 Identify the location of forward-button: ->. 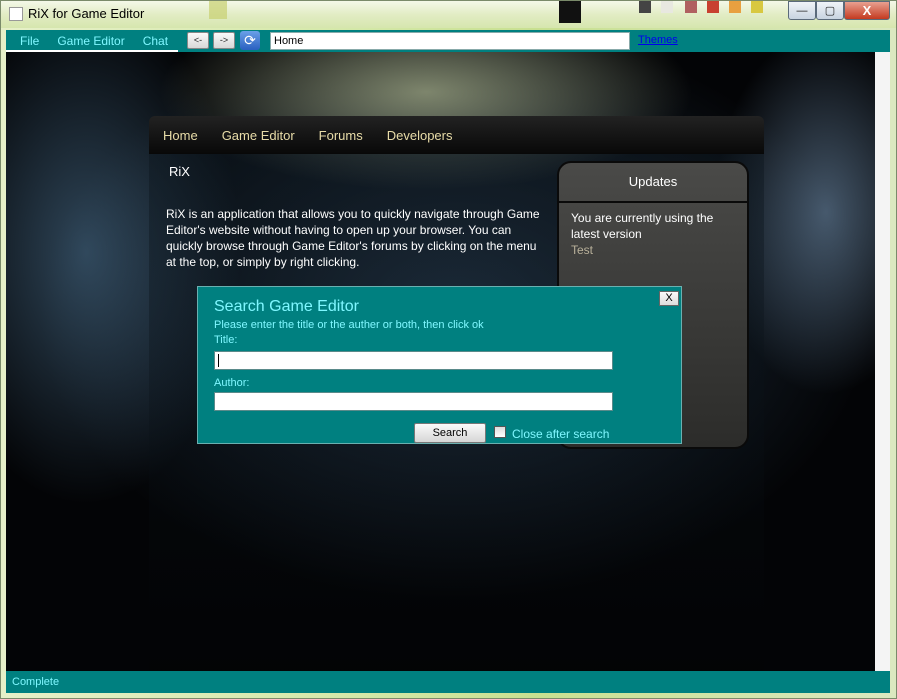
(224, 40).